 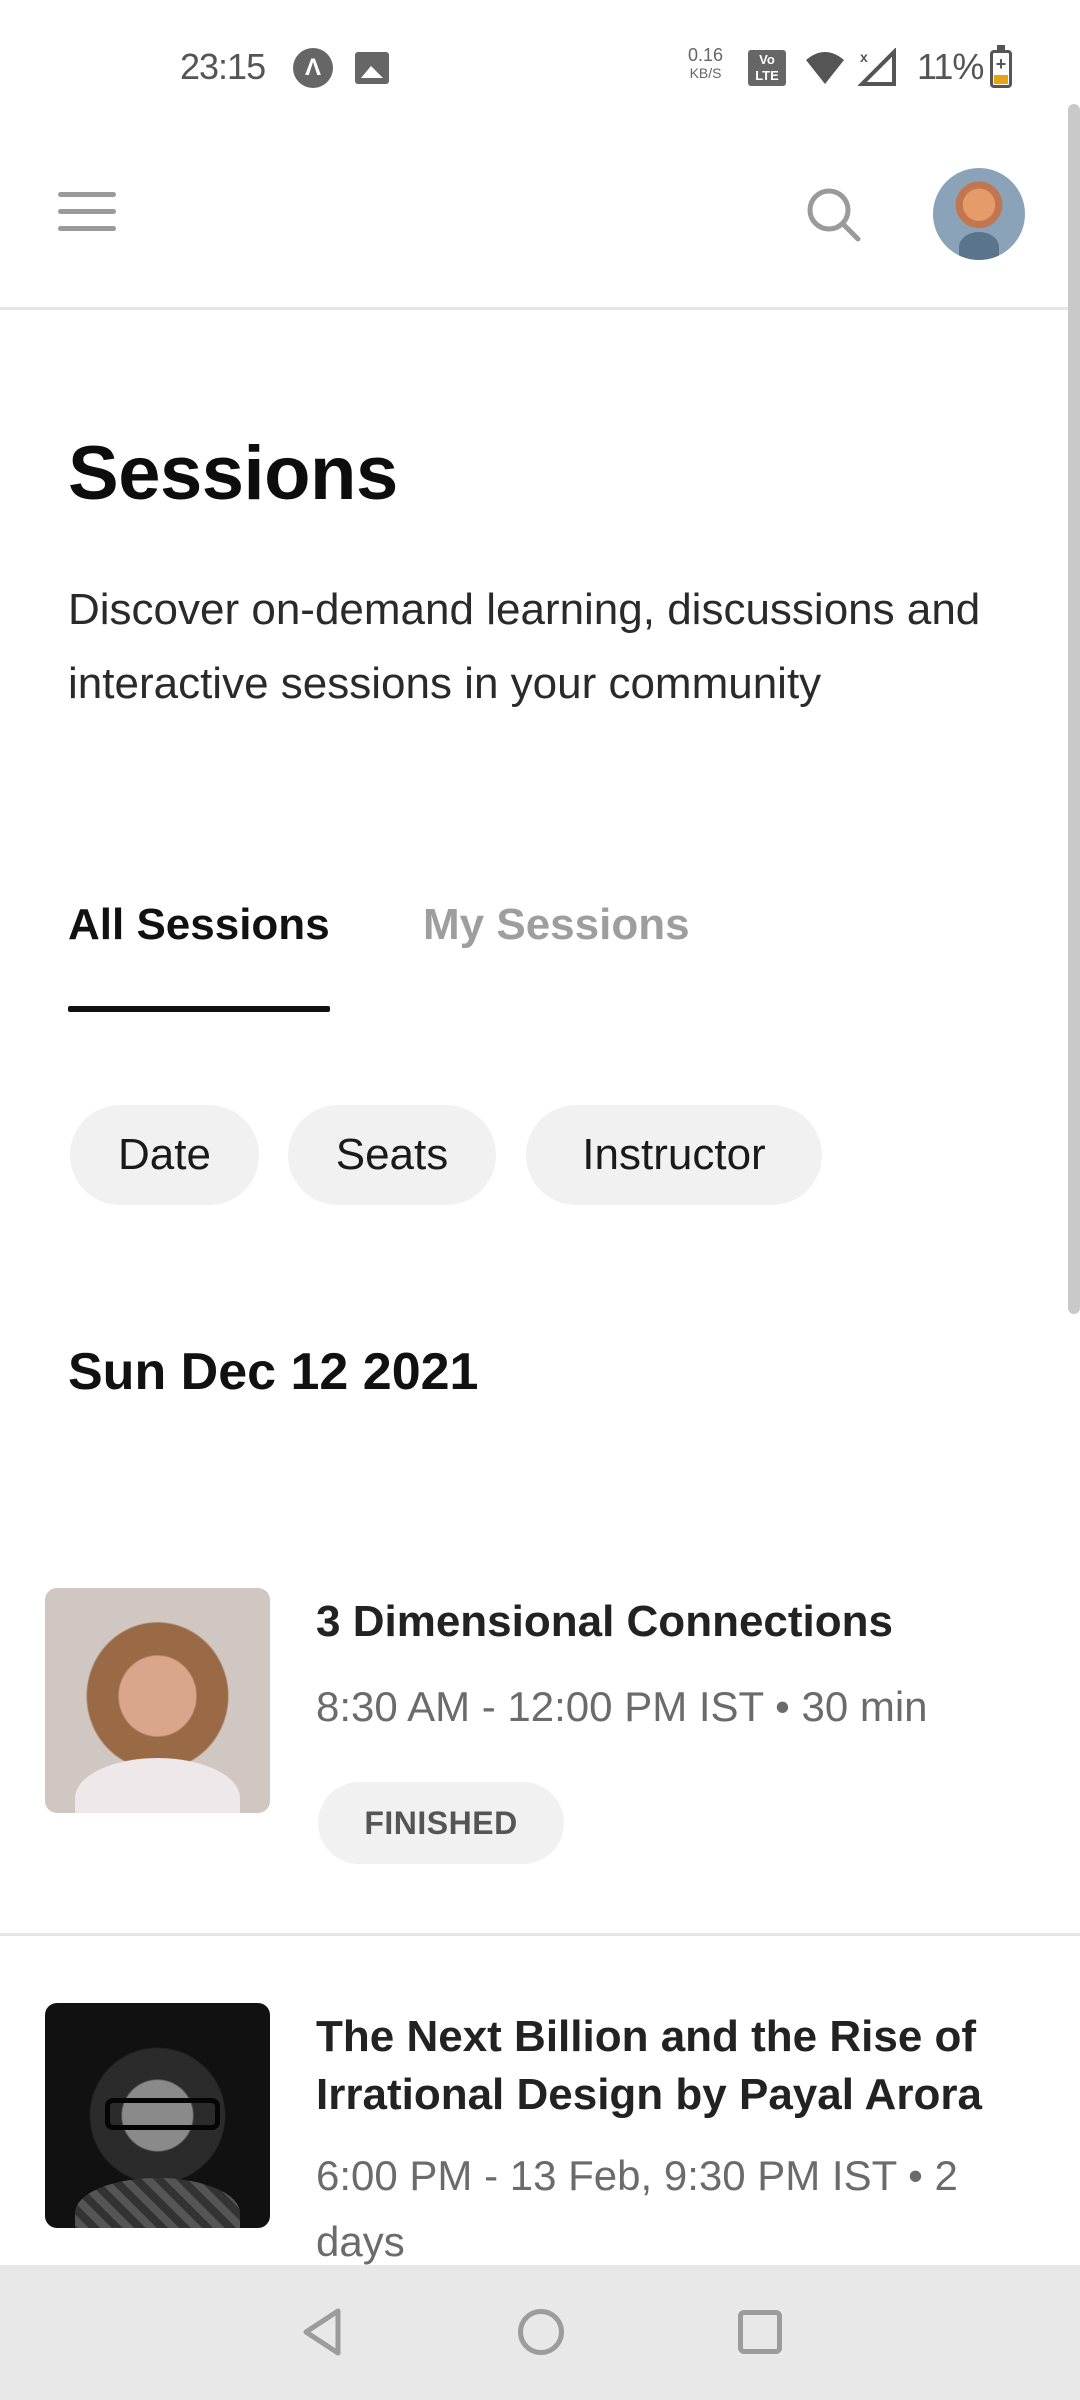 What do you see at coordinates (540, 50) in the screenshot?
I see `status-bar: 23:15 Λ 0.16 KB/S Vo LTE x 11% +` at bounding box center [540, 50].